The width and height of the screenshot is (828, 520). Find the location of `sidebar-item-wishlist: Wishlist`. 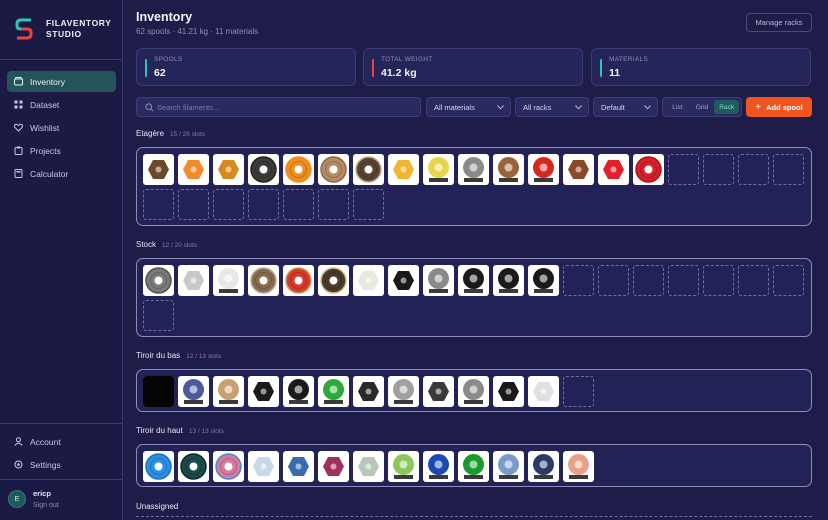

sidebar-item-wishlist: Wishlist is located at coordinates (61, 127).